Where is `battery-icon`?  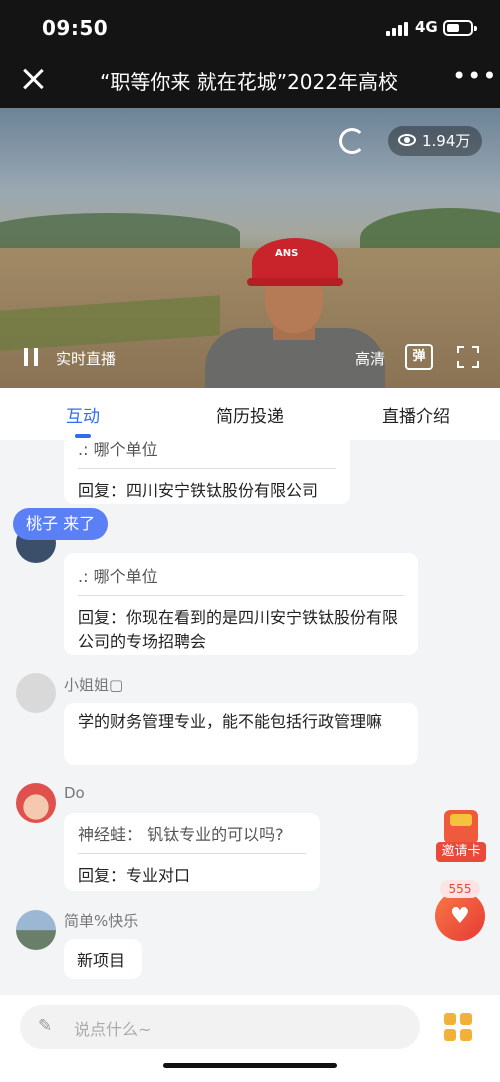
battery-icon is located at coordinates (460, 28).